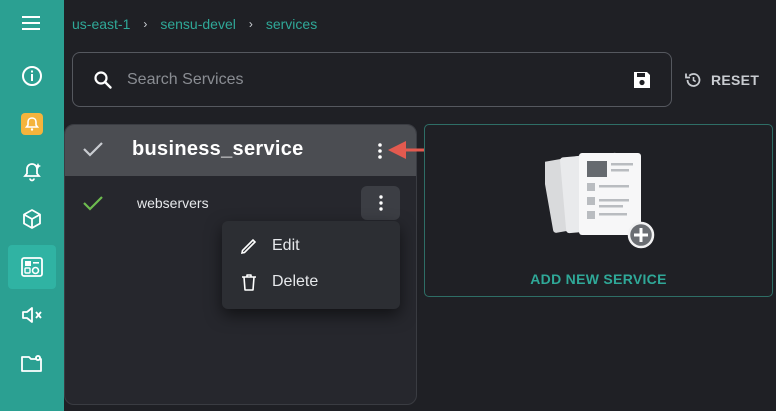 The image size is (776, 411). I want to click on save-icon, so click(642, 80).